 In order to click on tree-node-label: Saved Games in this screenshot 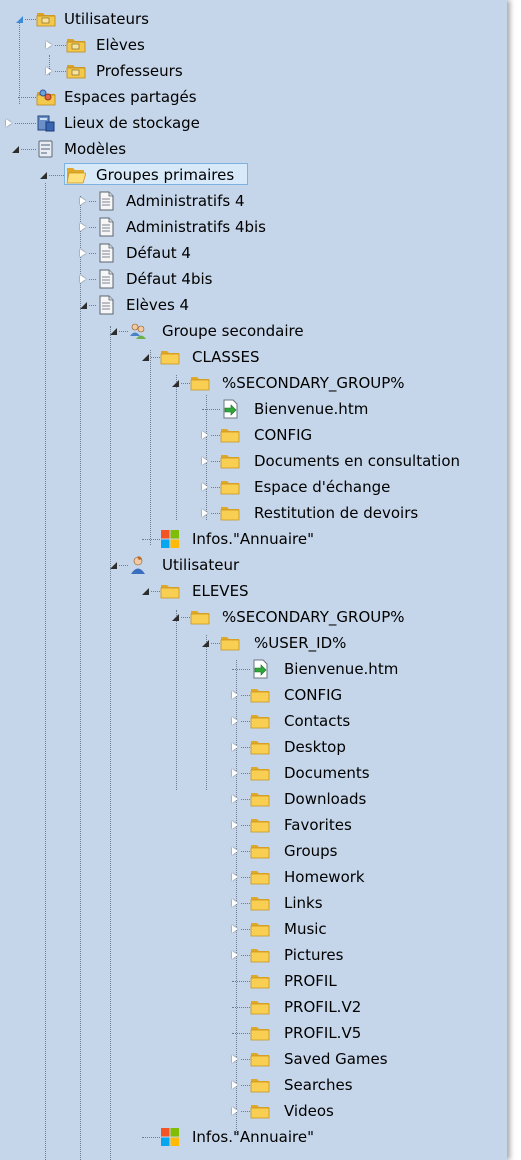, I will do `click(336, 1059)`.